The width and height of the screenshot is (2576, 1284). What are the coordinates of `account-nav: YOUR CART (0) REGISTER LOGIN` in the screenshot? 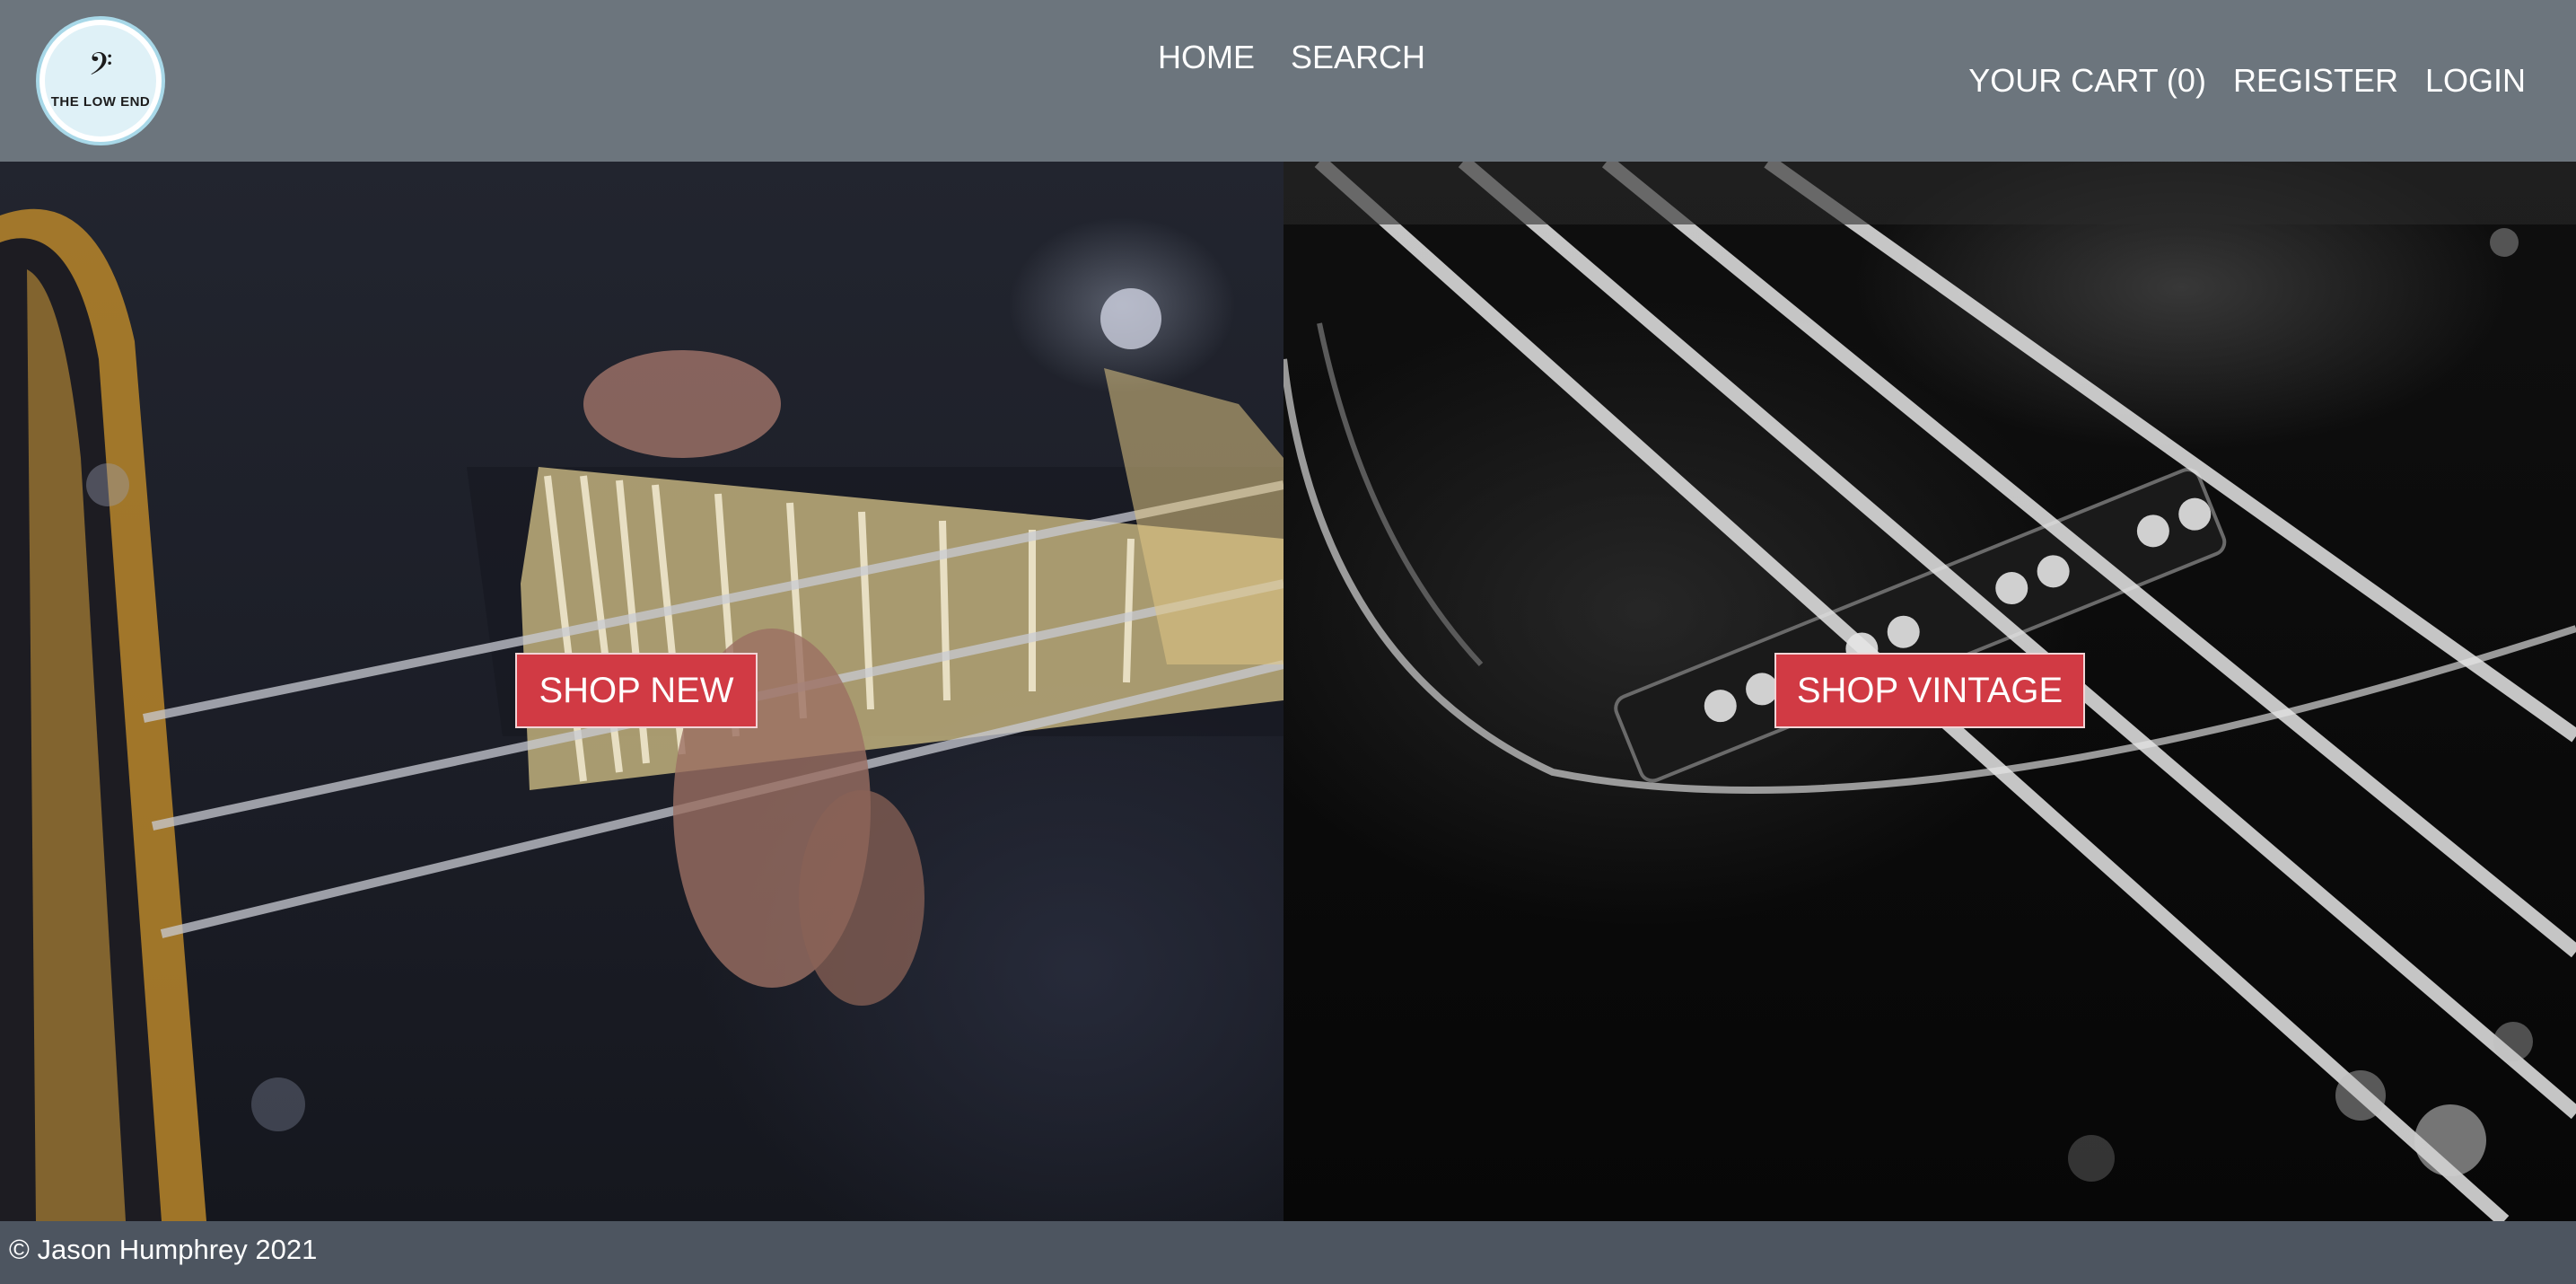 It's located at (2247, 80).